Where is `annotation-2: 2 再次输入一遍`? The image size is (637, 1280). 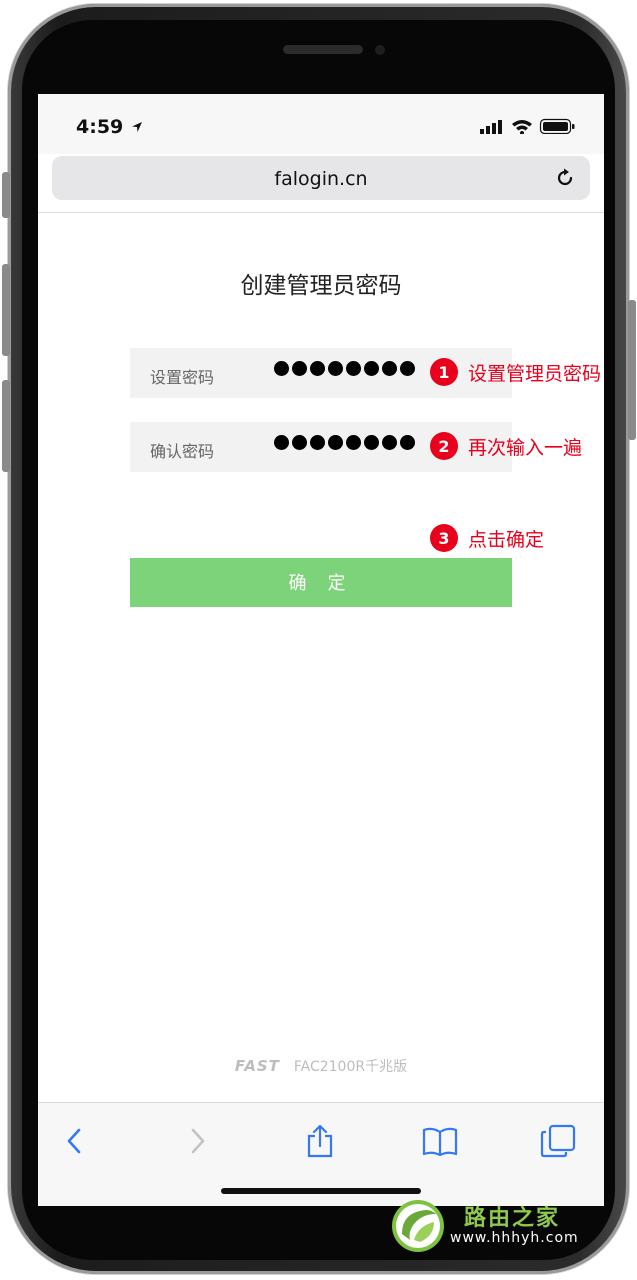
annotation-2: 2 再次输入一遍 is located at coordinates (506, 446).